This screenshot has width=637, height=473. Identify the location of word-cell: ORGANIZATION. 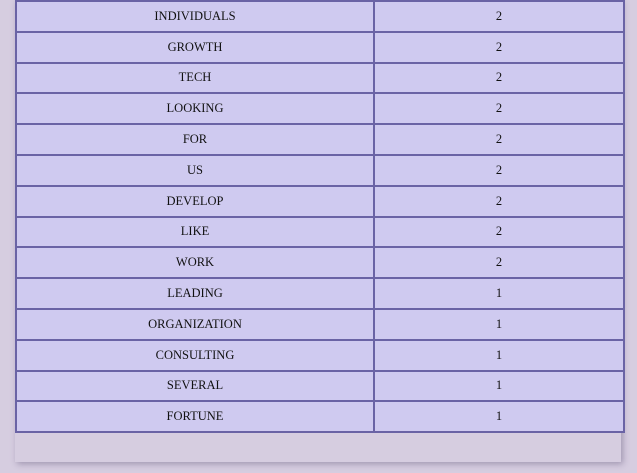
(195, 324).